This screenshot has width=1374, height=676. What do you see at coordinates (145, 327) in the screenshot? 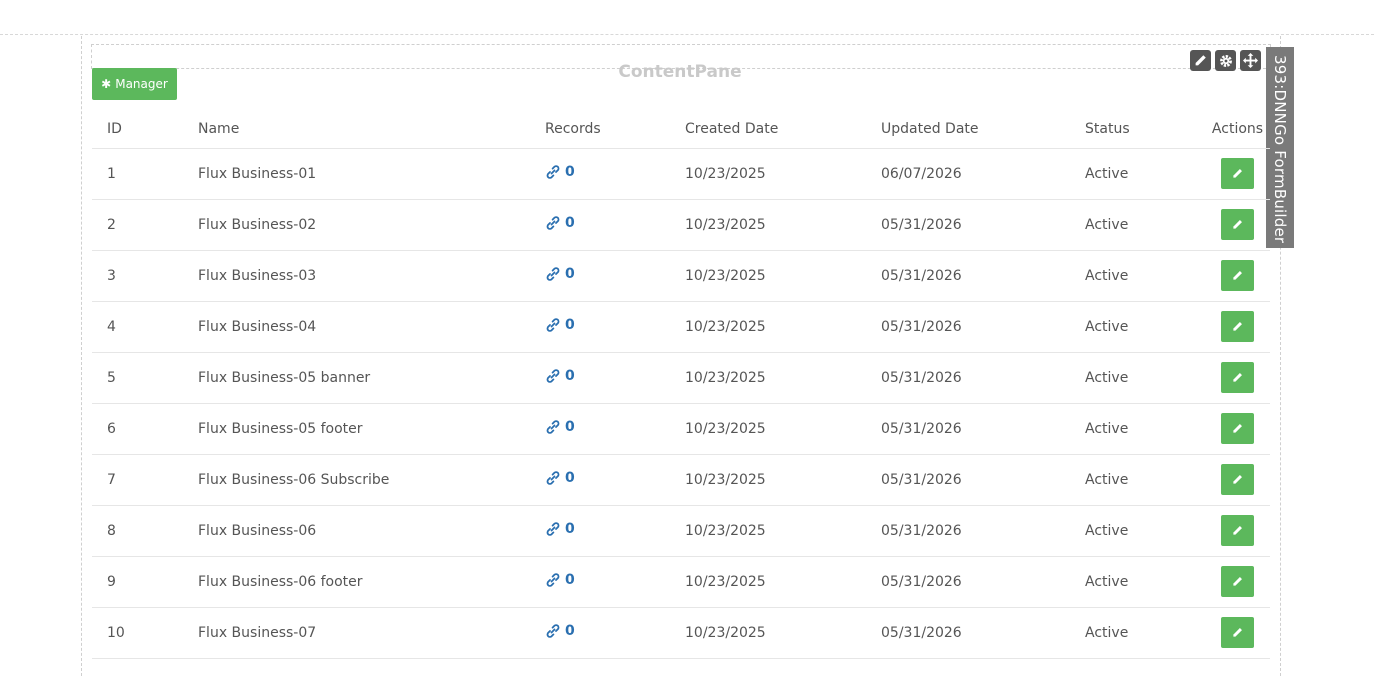
I see `cell-id: 4` at bounding box center [145, 327].